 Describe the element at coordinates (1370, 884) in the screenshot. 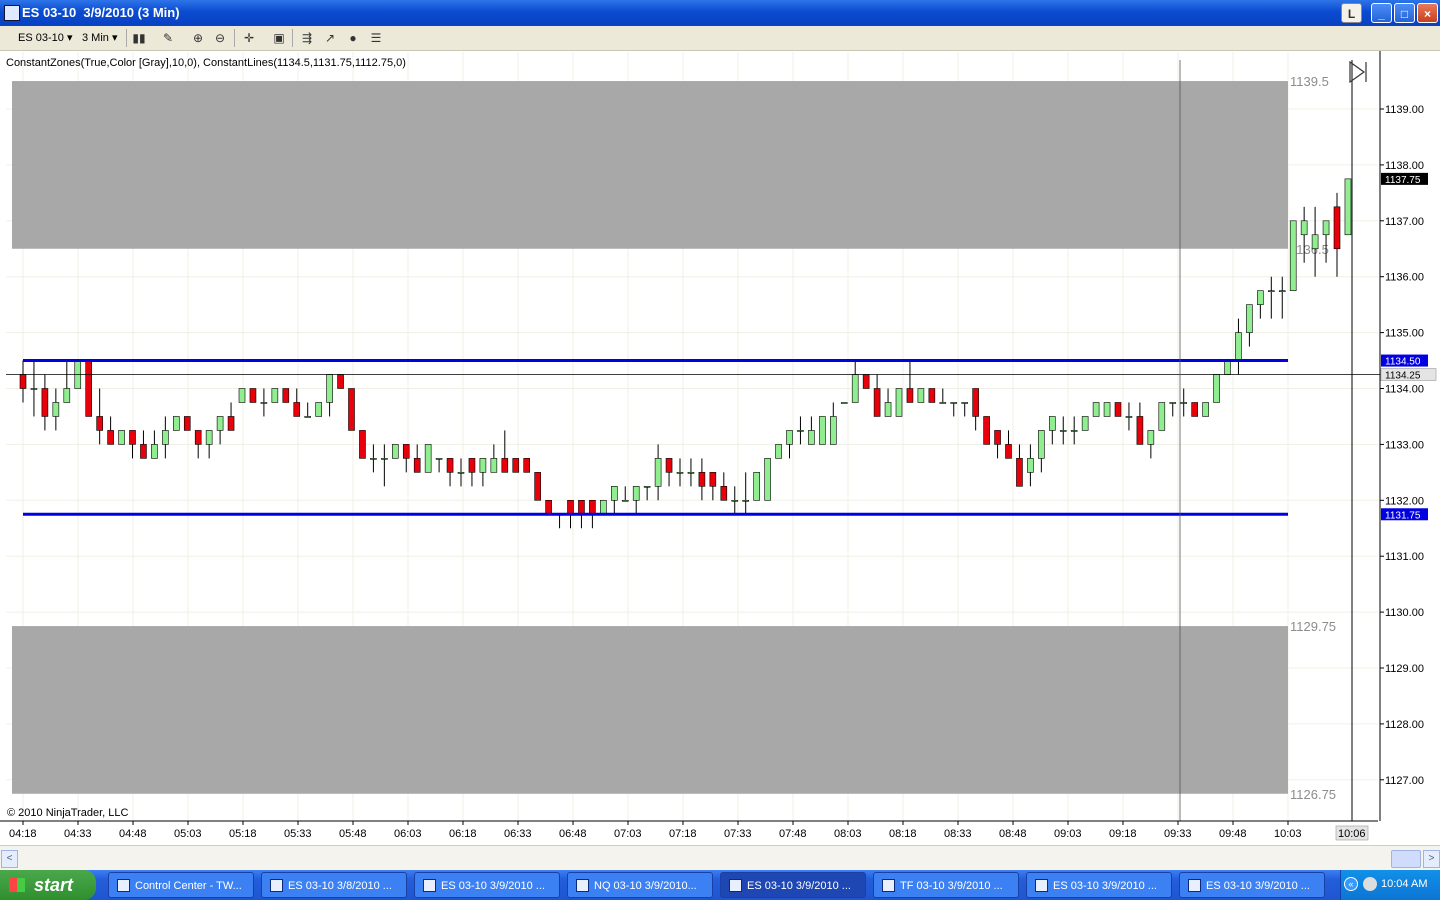

I see `network-icon` at that location.